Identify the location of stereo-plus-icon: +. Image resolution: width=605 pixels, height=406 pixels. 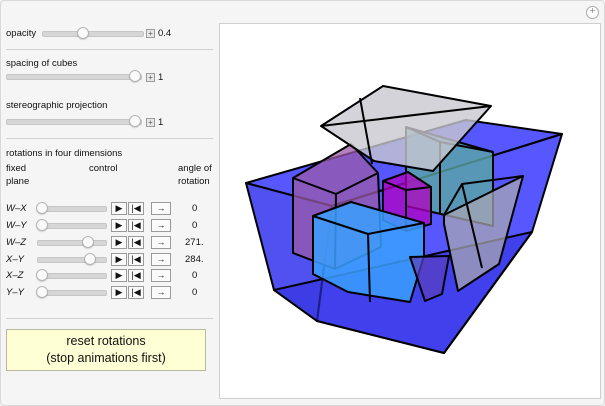
(150, 122).